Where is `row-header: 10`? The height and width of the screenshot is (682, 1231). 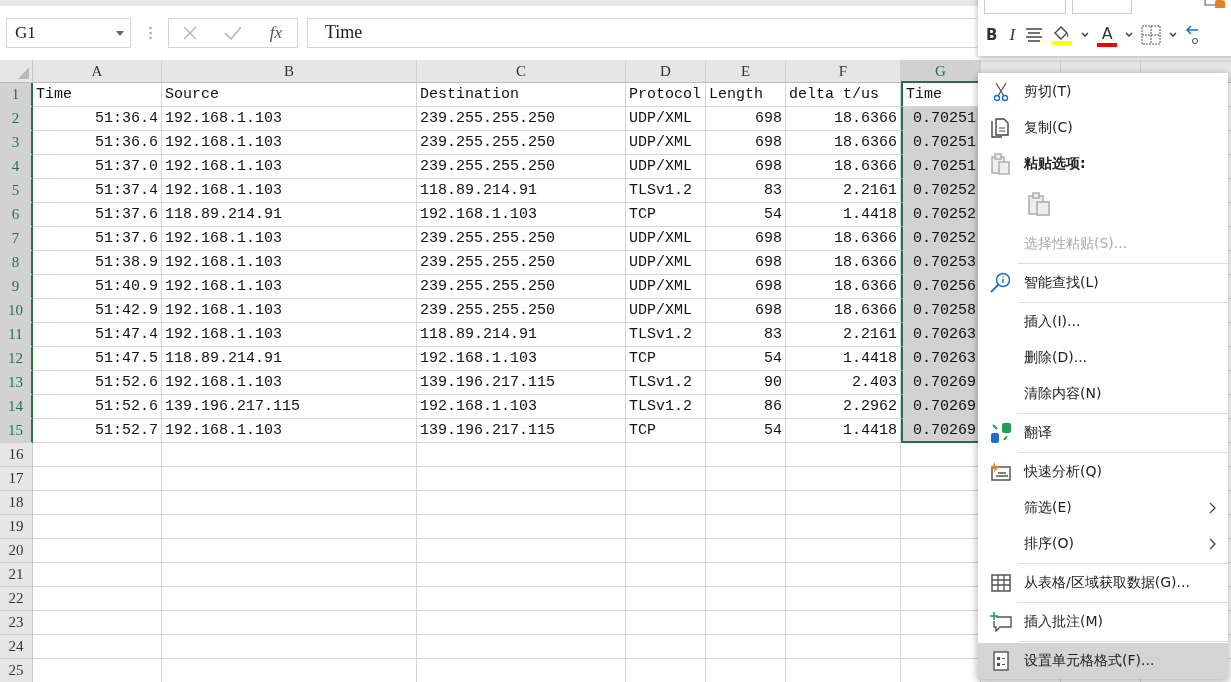 row-header: 10 is located at coordinates (16, 311).